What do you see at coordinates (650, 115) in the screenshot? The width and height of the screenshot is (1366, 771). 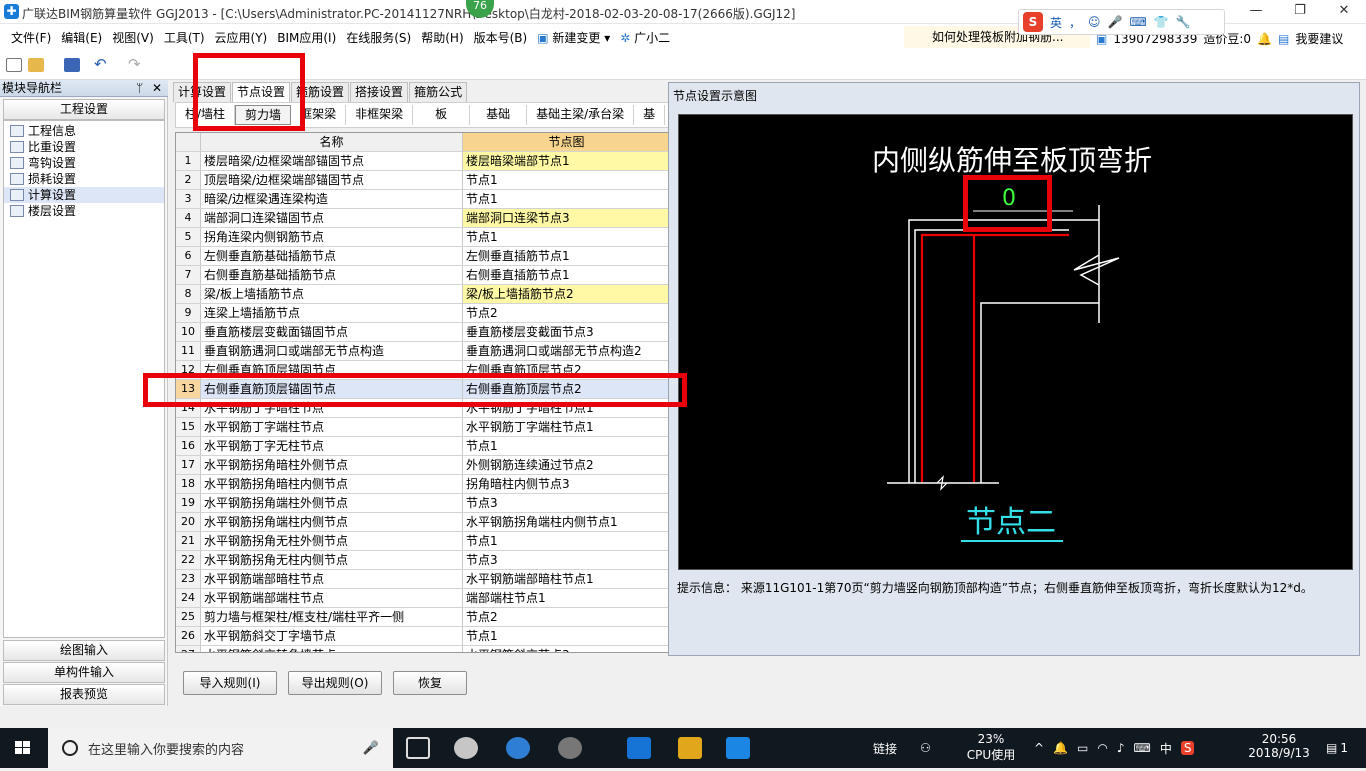 I see `subtab-more: 基` at bounding box center [650, 115].